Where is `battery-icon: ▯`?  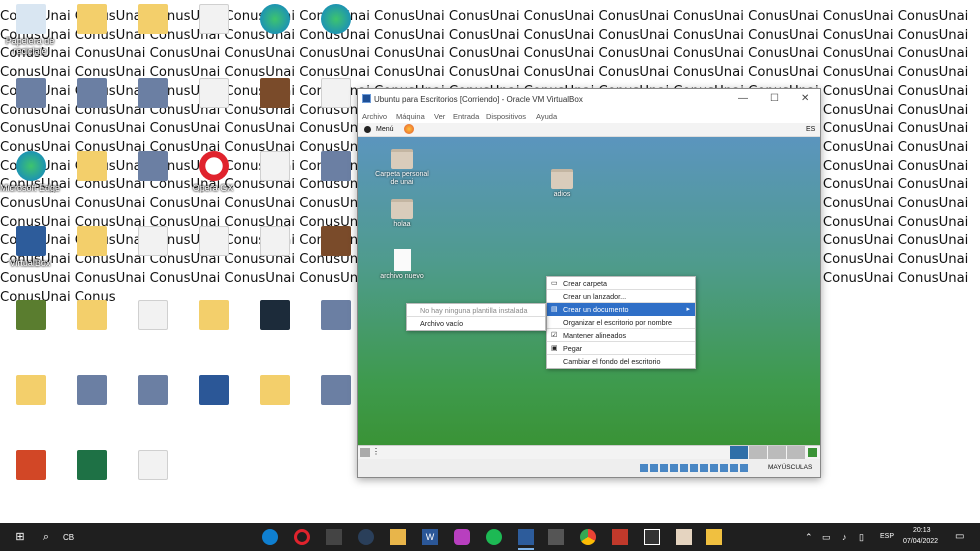
battery-icon: ▯ is located at coordinates (861, 537).